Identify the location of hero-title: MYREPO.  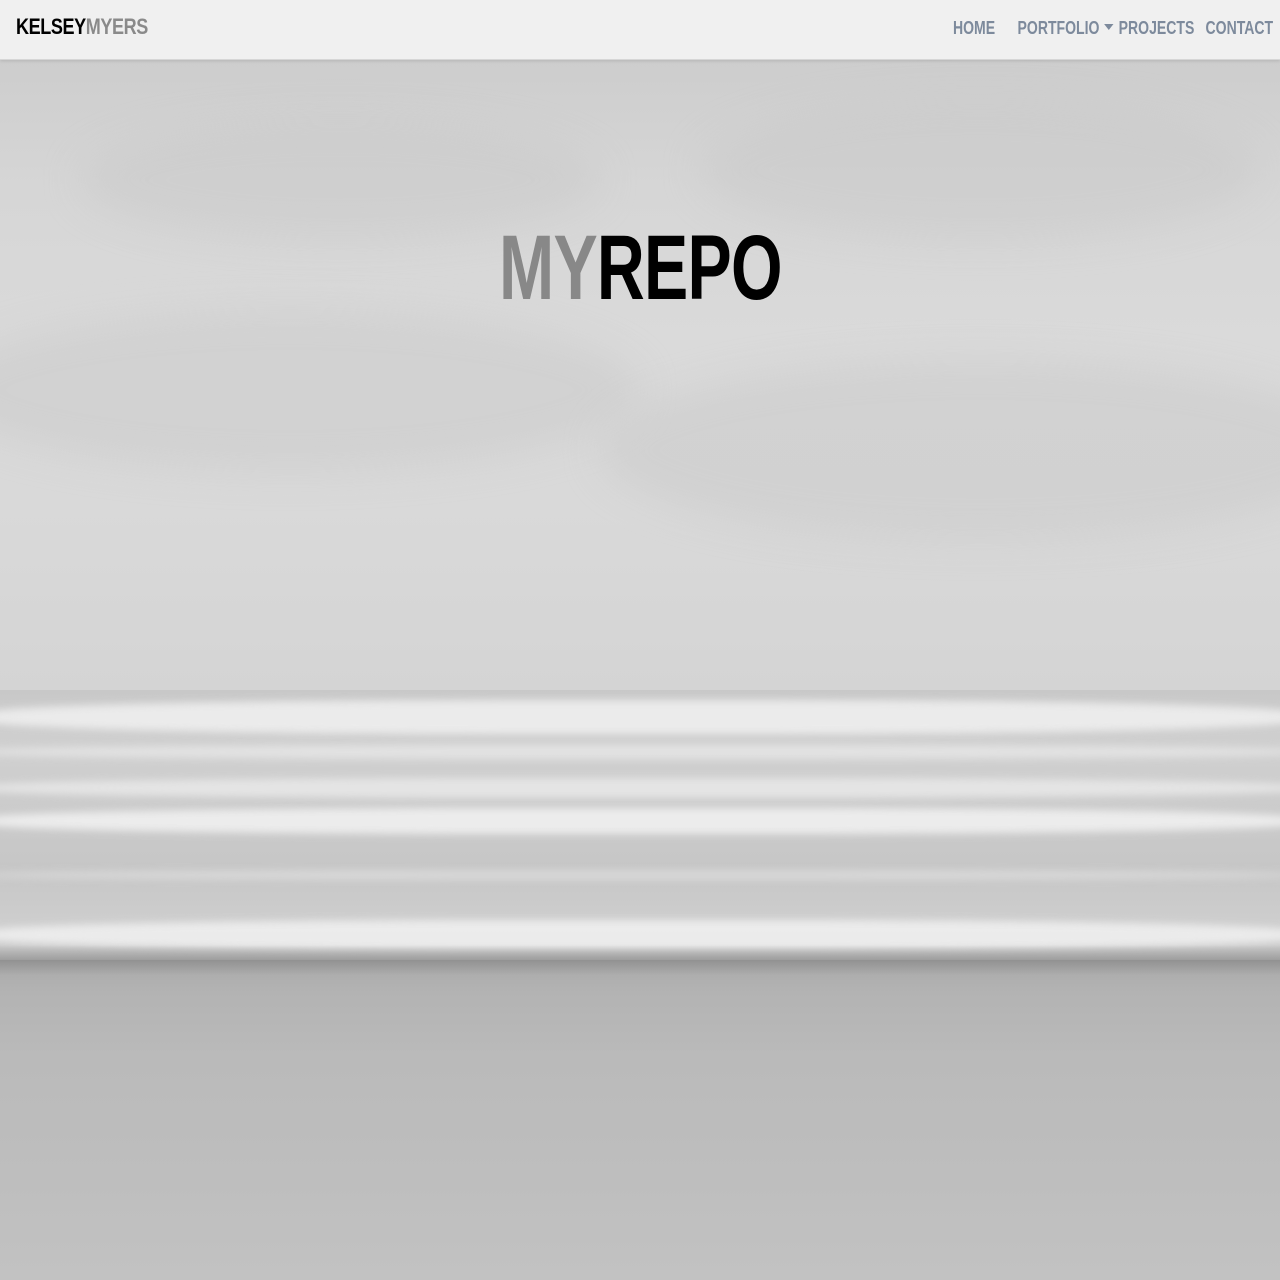
(640, 268).